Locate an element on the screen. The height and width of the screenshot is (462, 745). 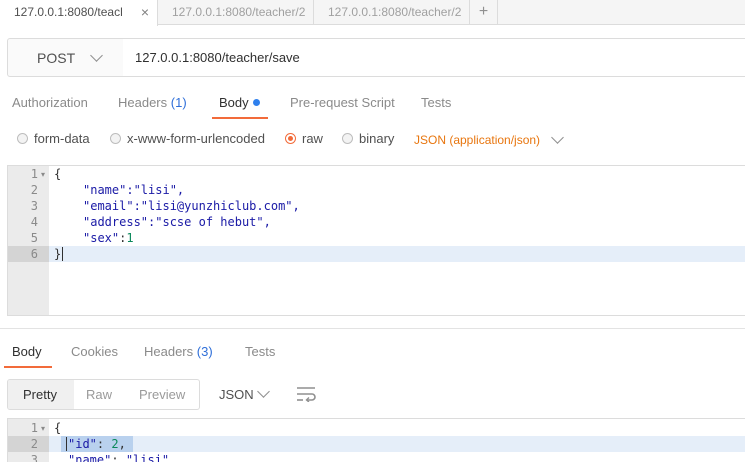
response-headers-label: Headers is located at coordinates (169, 351).